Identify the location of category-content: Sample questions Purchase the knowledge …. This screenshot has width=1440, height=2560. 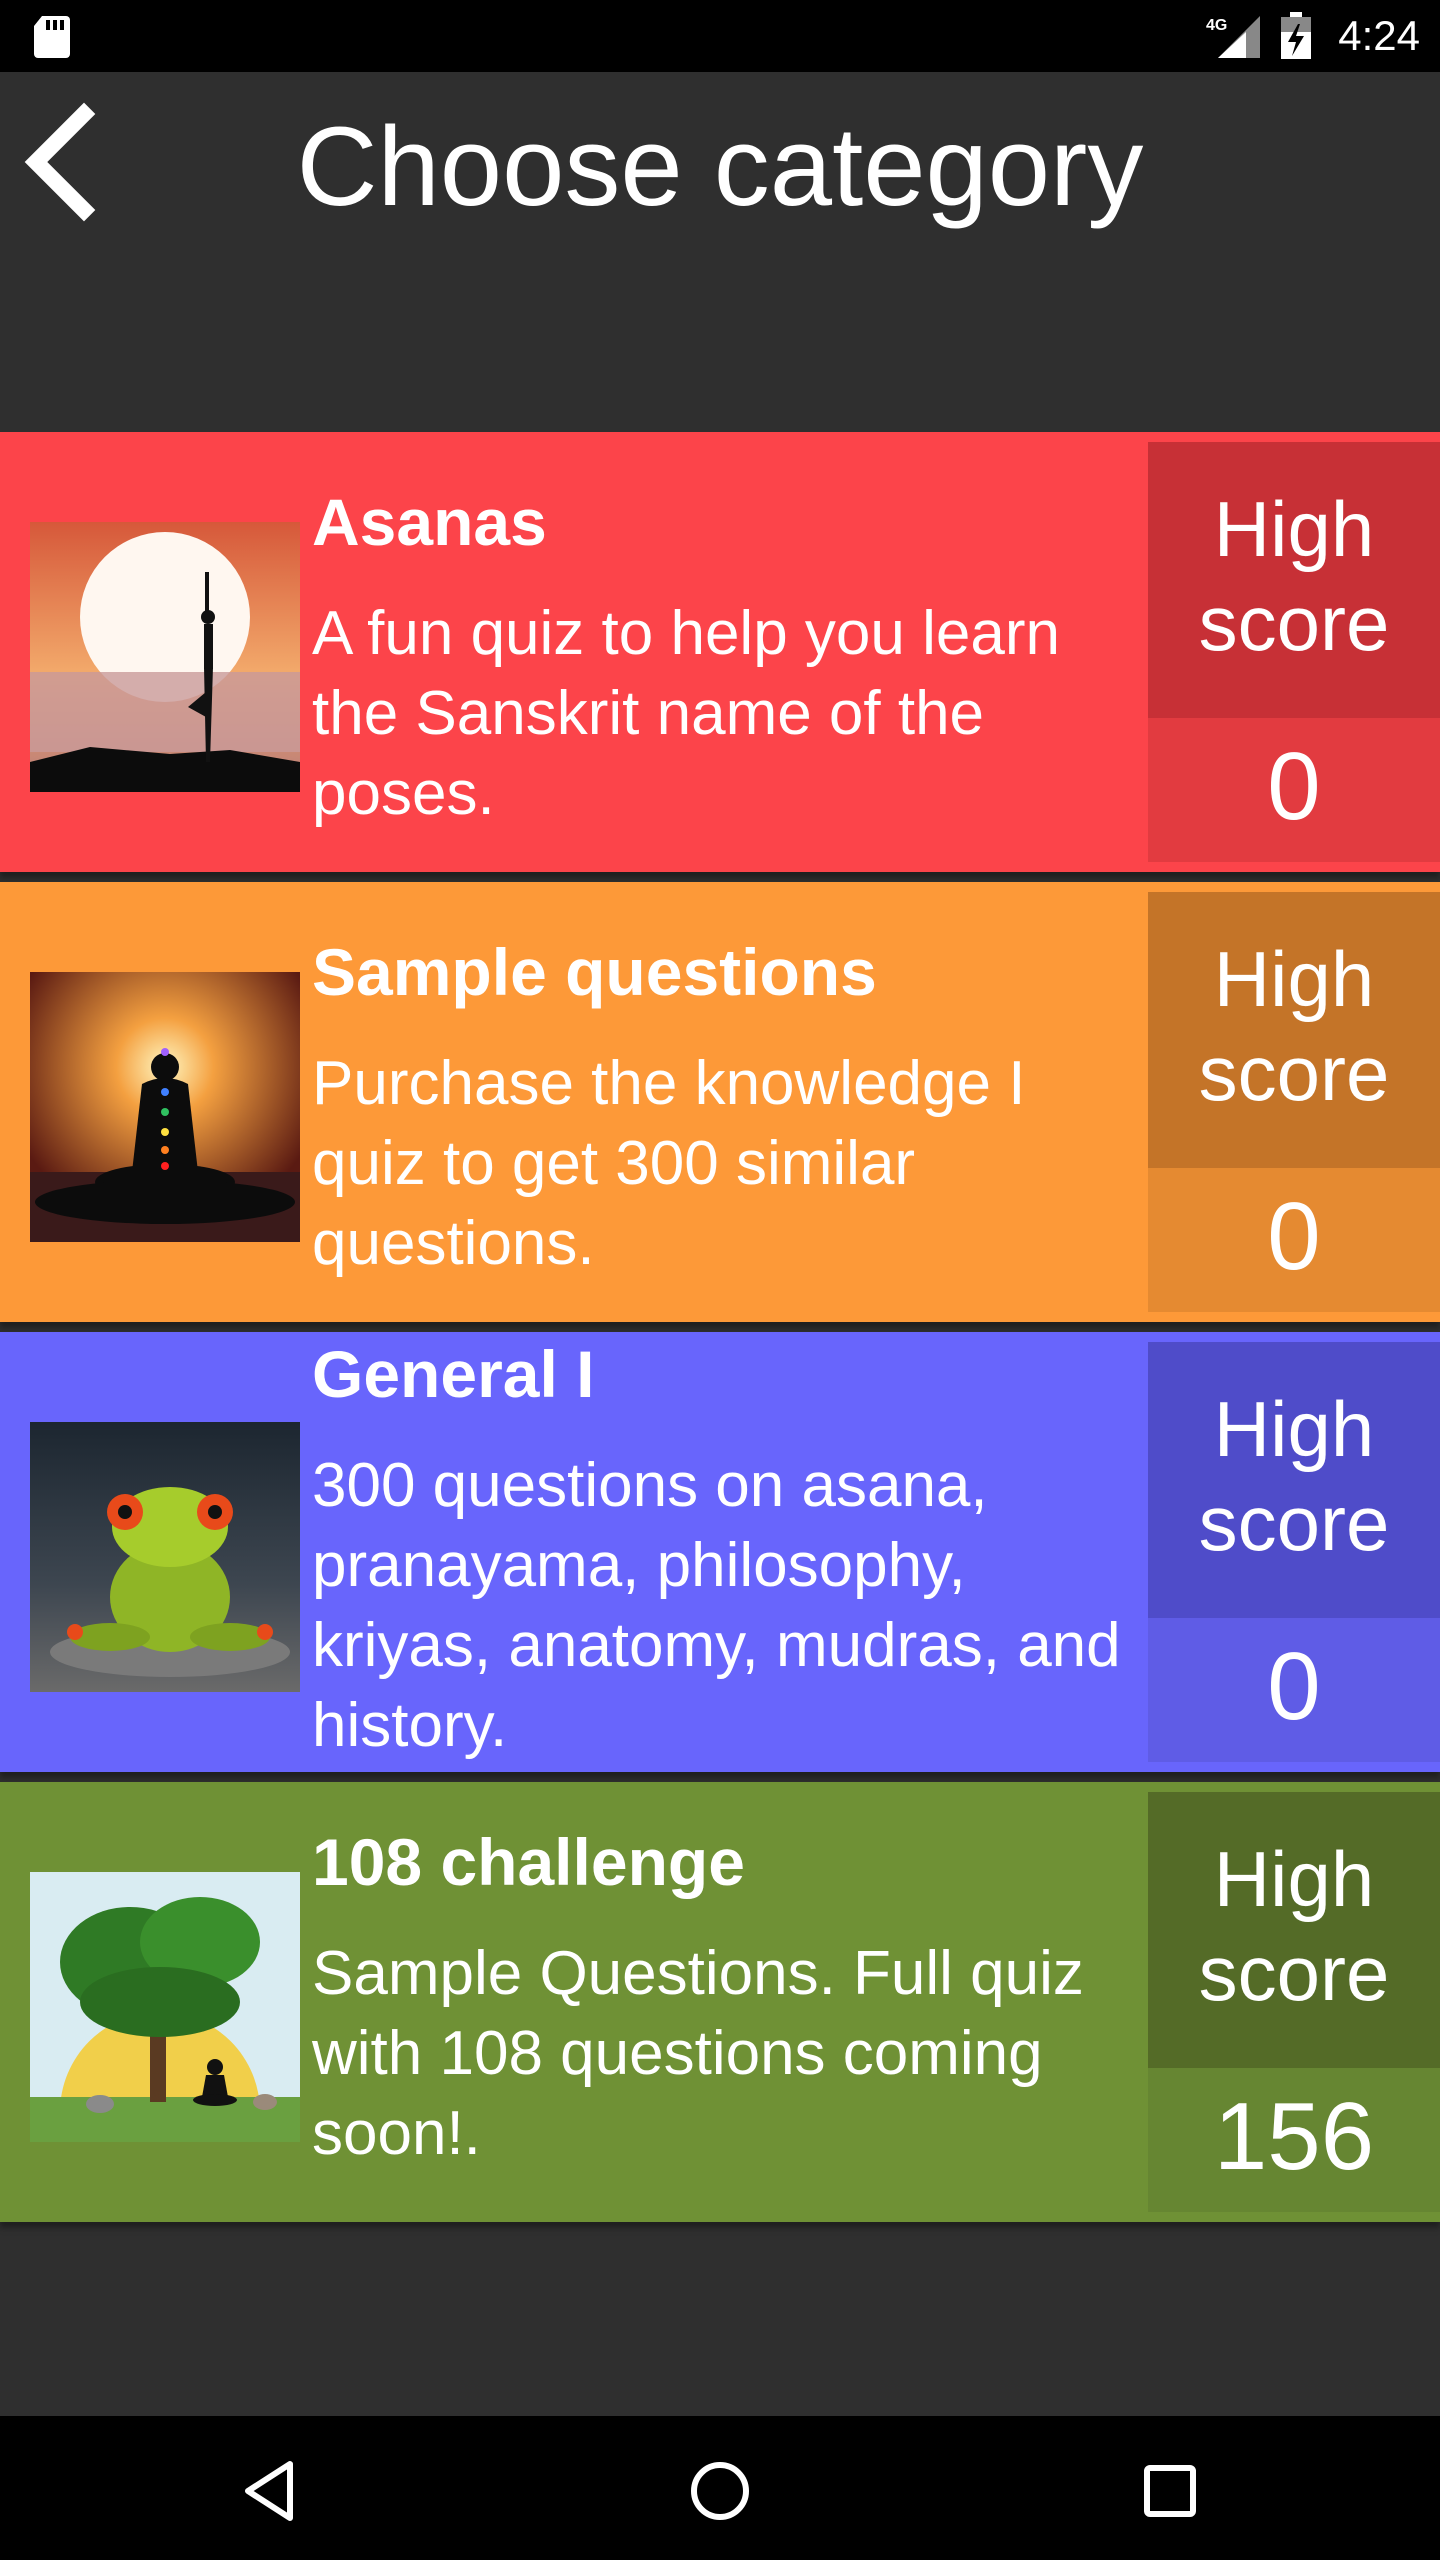
(573, 1092).